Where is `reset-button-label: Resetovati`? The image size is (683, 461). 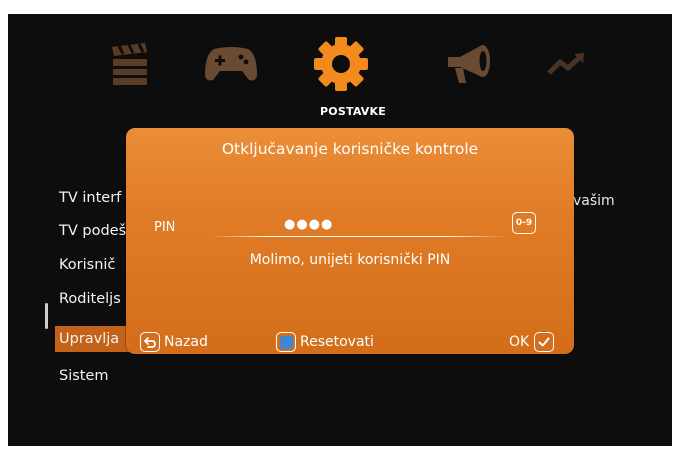 reset-button-label: Resetovati is located at coordinates (337, 342).